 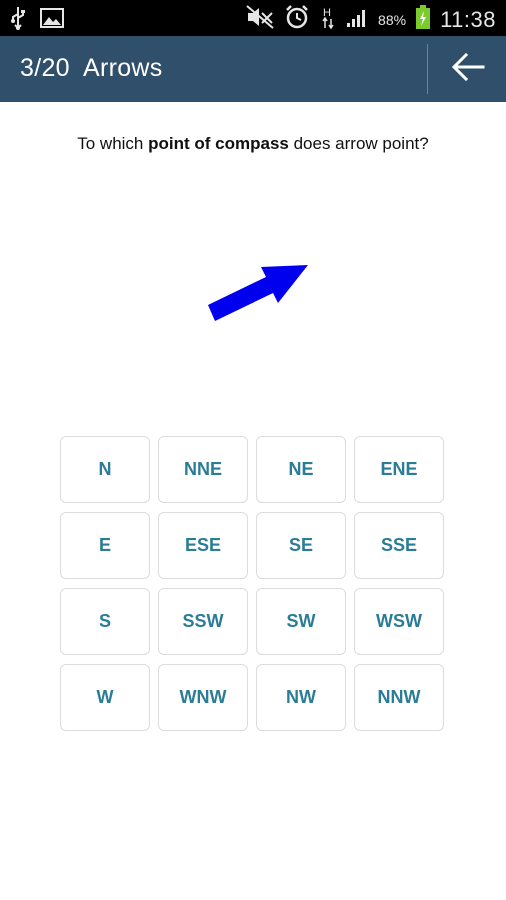 What do you see at coordinates (297, 19) in the screenshot?
I see `alarm-icon` at bounding box center [297, 19].